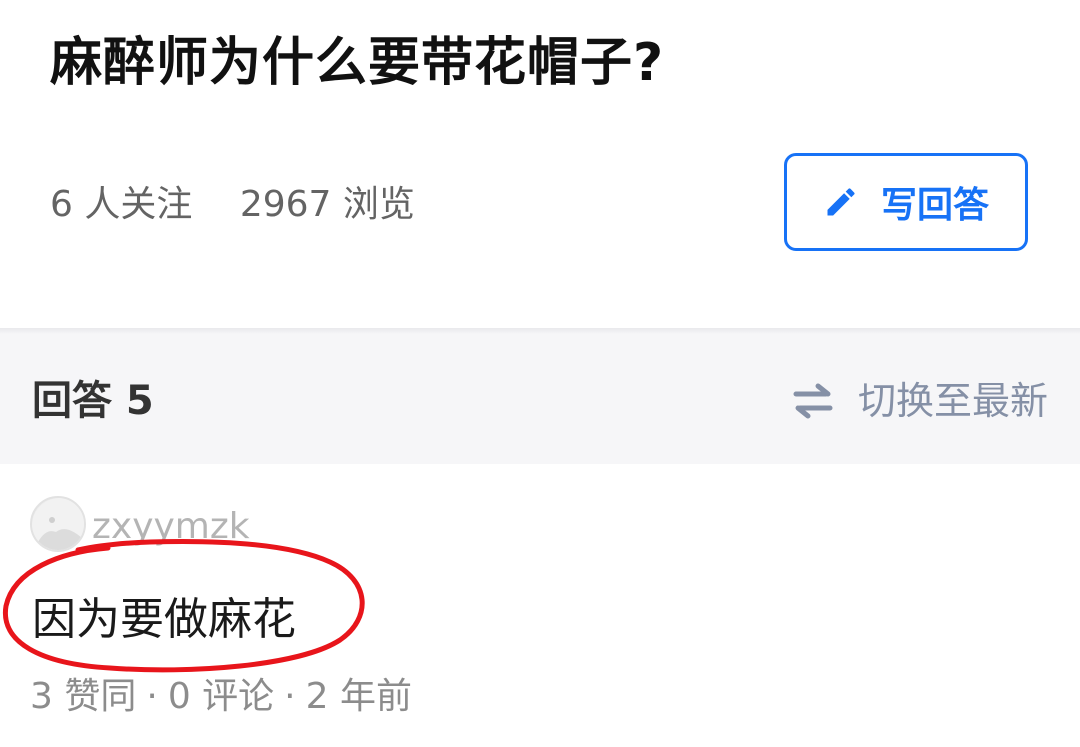  I want to click on comment-count: 0 评论, so click(221, 696).